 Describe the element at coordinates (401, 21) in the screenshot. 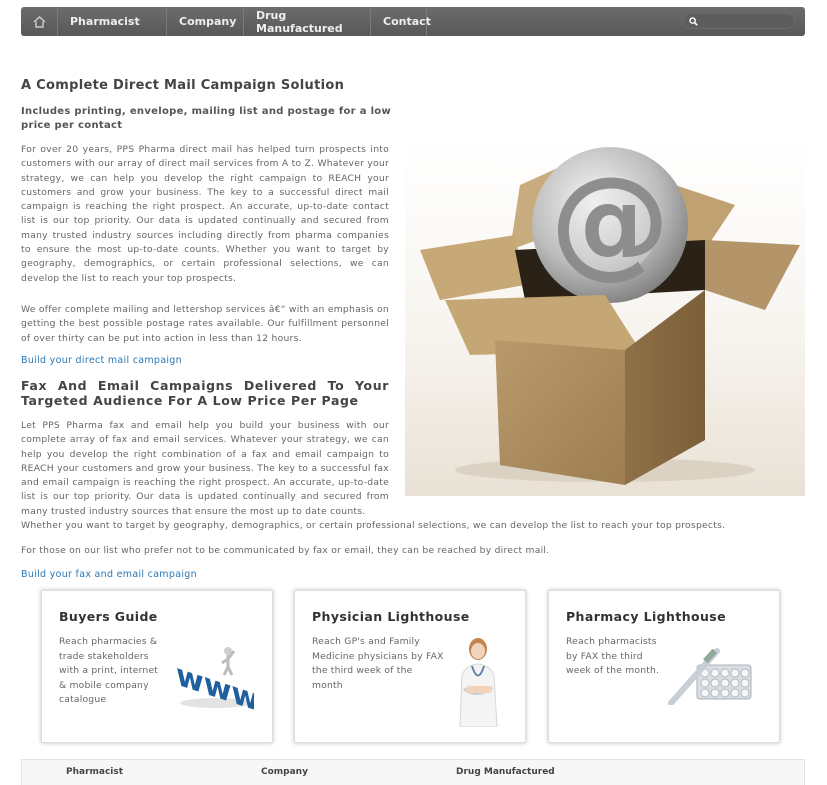

I see `nav-item-contact: Contact` at that location.